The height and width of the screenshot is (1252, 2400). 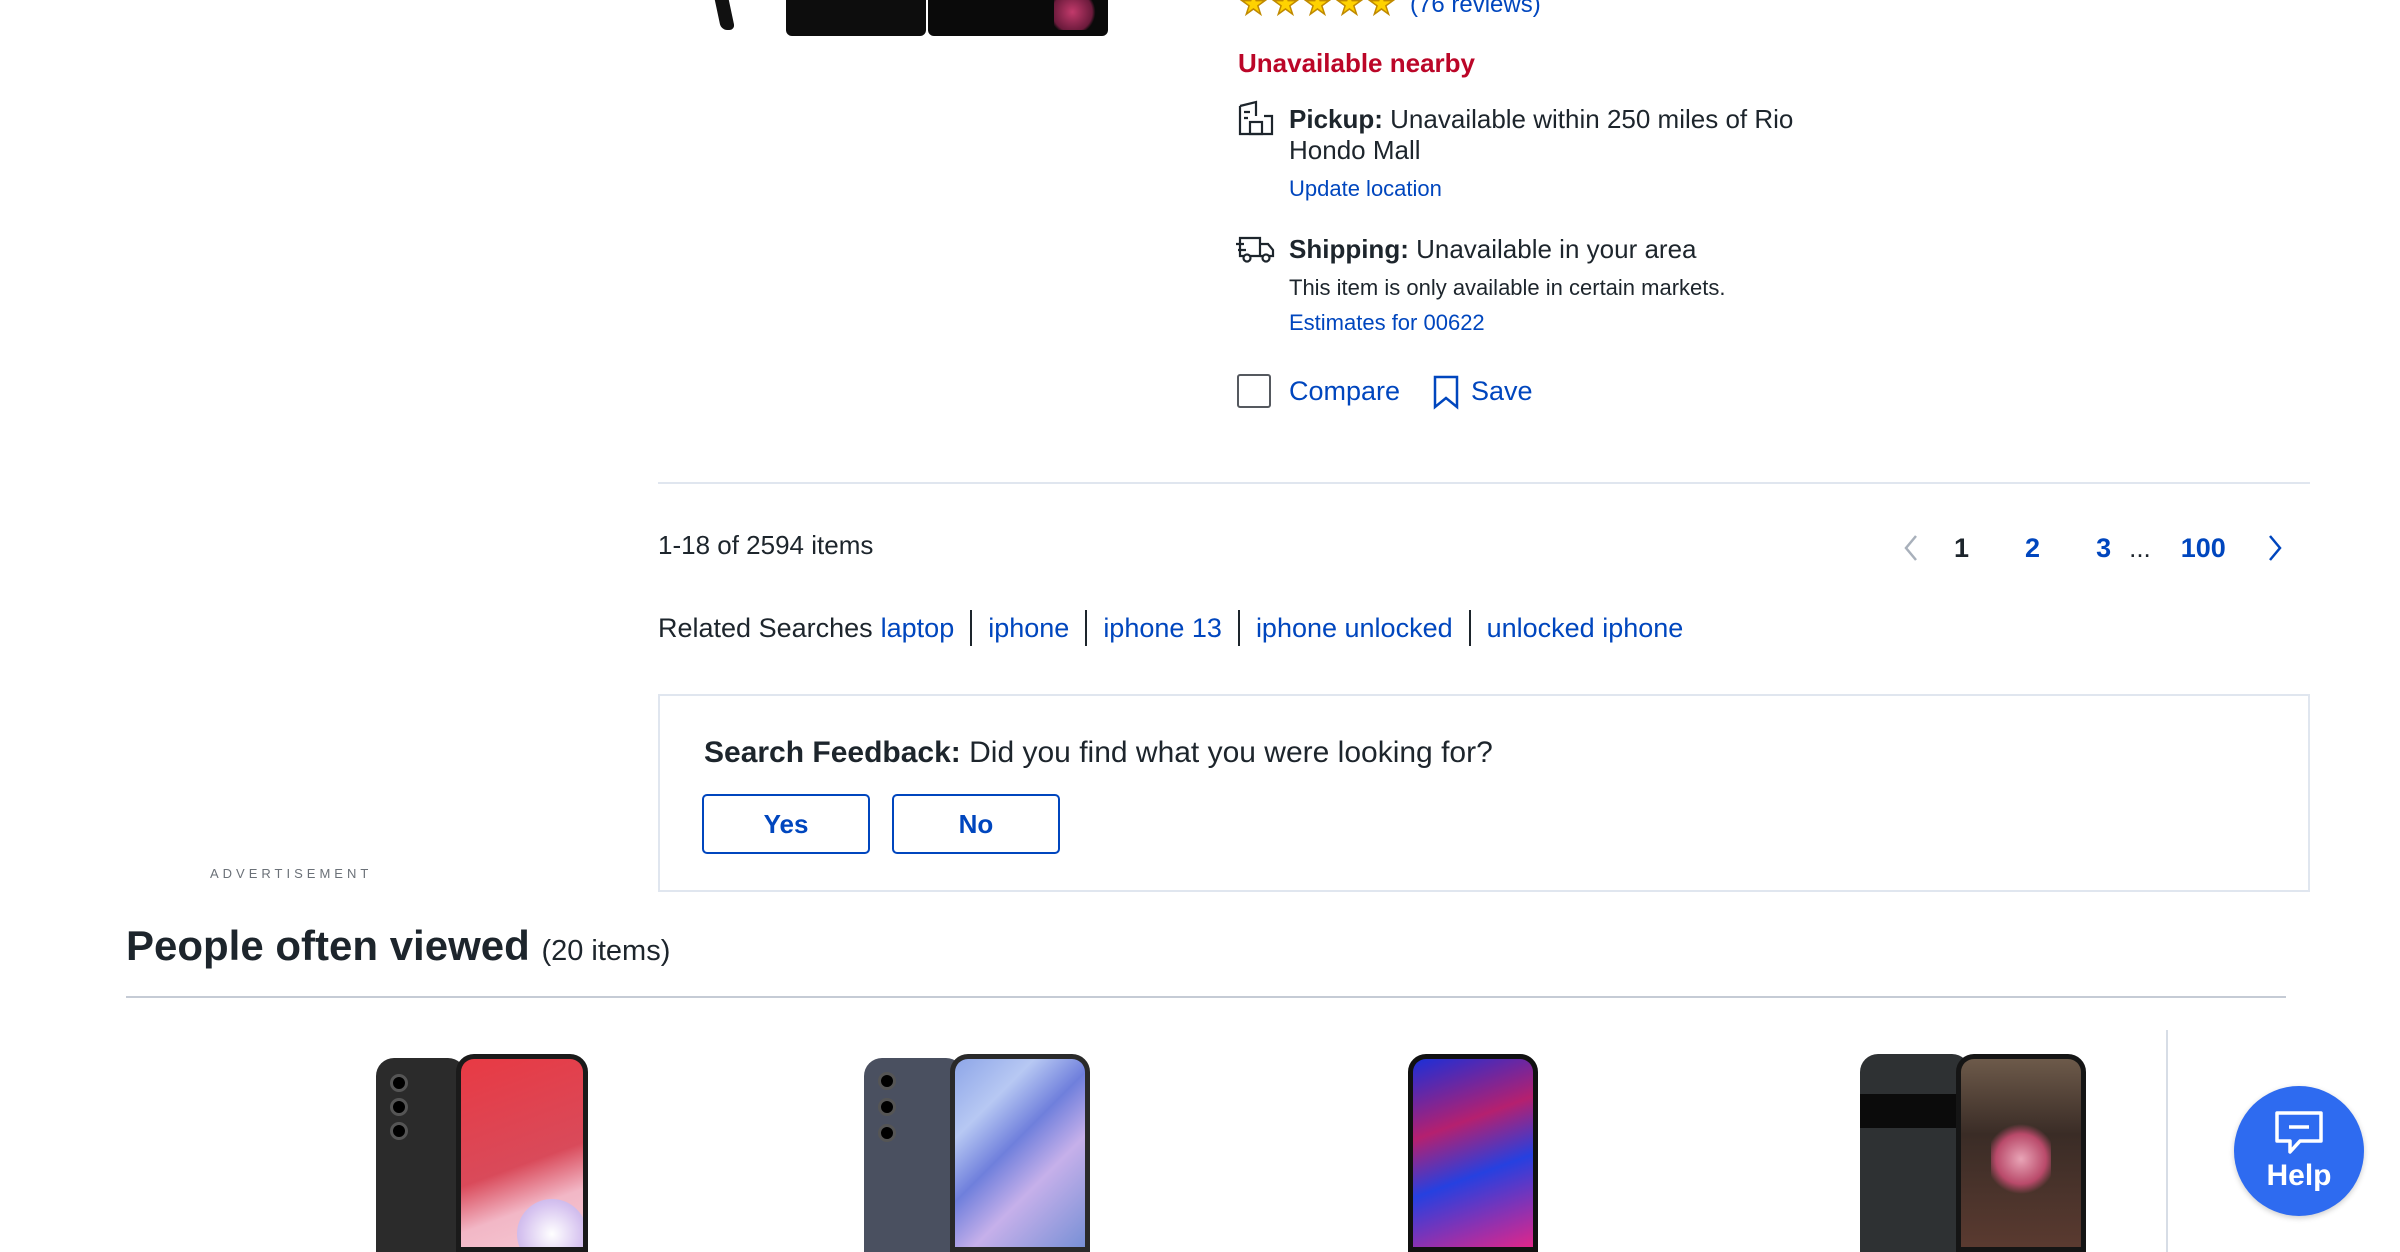 What do you see at coordinates (1256, 118) in the screenshot?
I see `store-icon` at bounding box center [1256, 118].